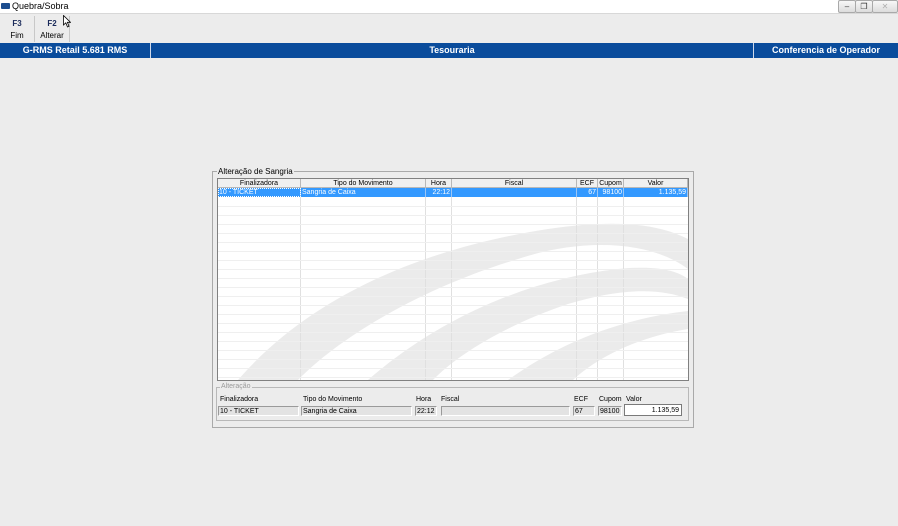 The height and width of the screenshot is (526, 898). I want to click on screen-name: Conferencia de Operador, so click(826, 50).